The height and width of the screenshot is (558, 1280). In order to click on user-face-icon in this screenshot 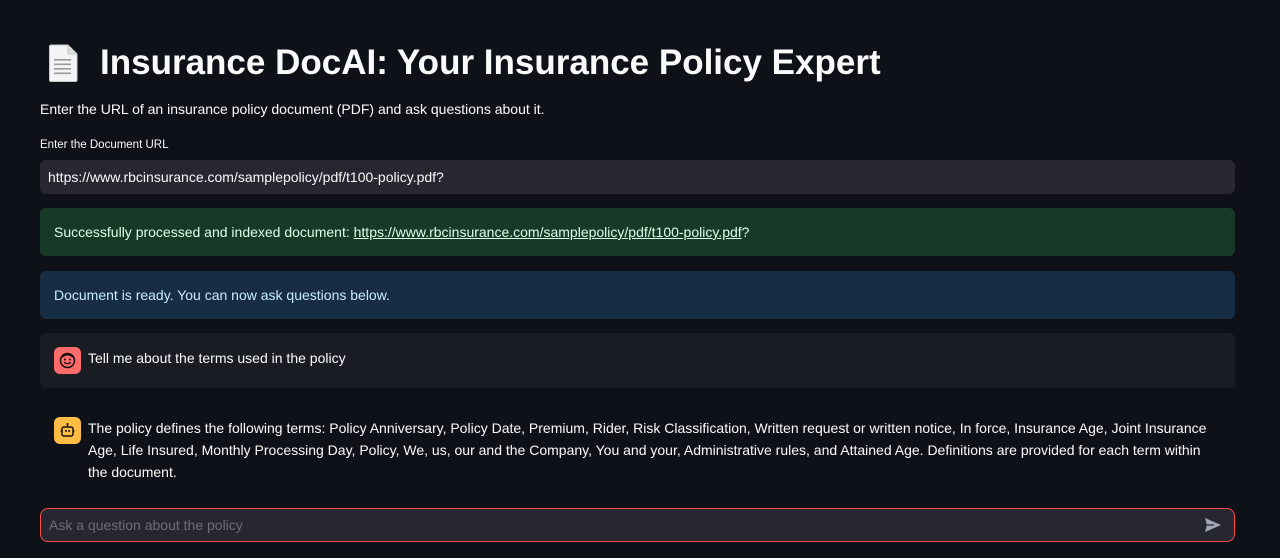, I will do `click(67, 360)`.